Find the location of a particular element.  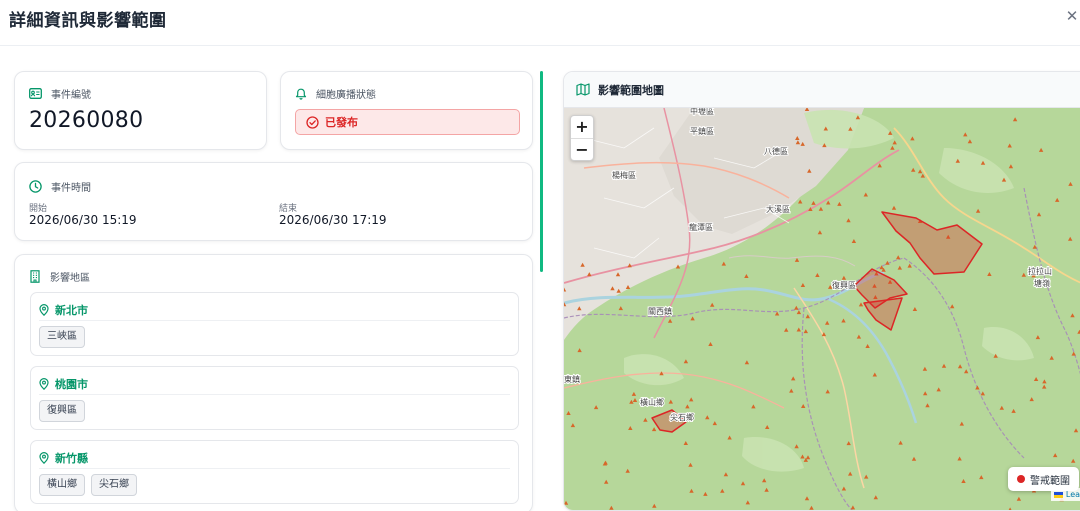

region-name-row: 新竹縣 is located at coordinates (63, 458).